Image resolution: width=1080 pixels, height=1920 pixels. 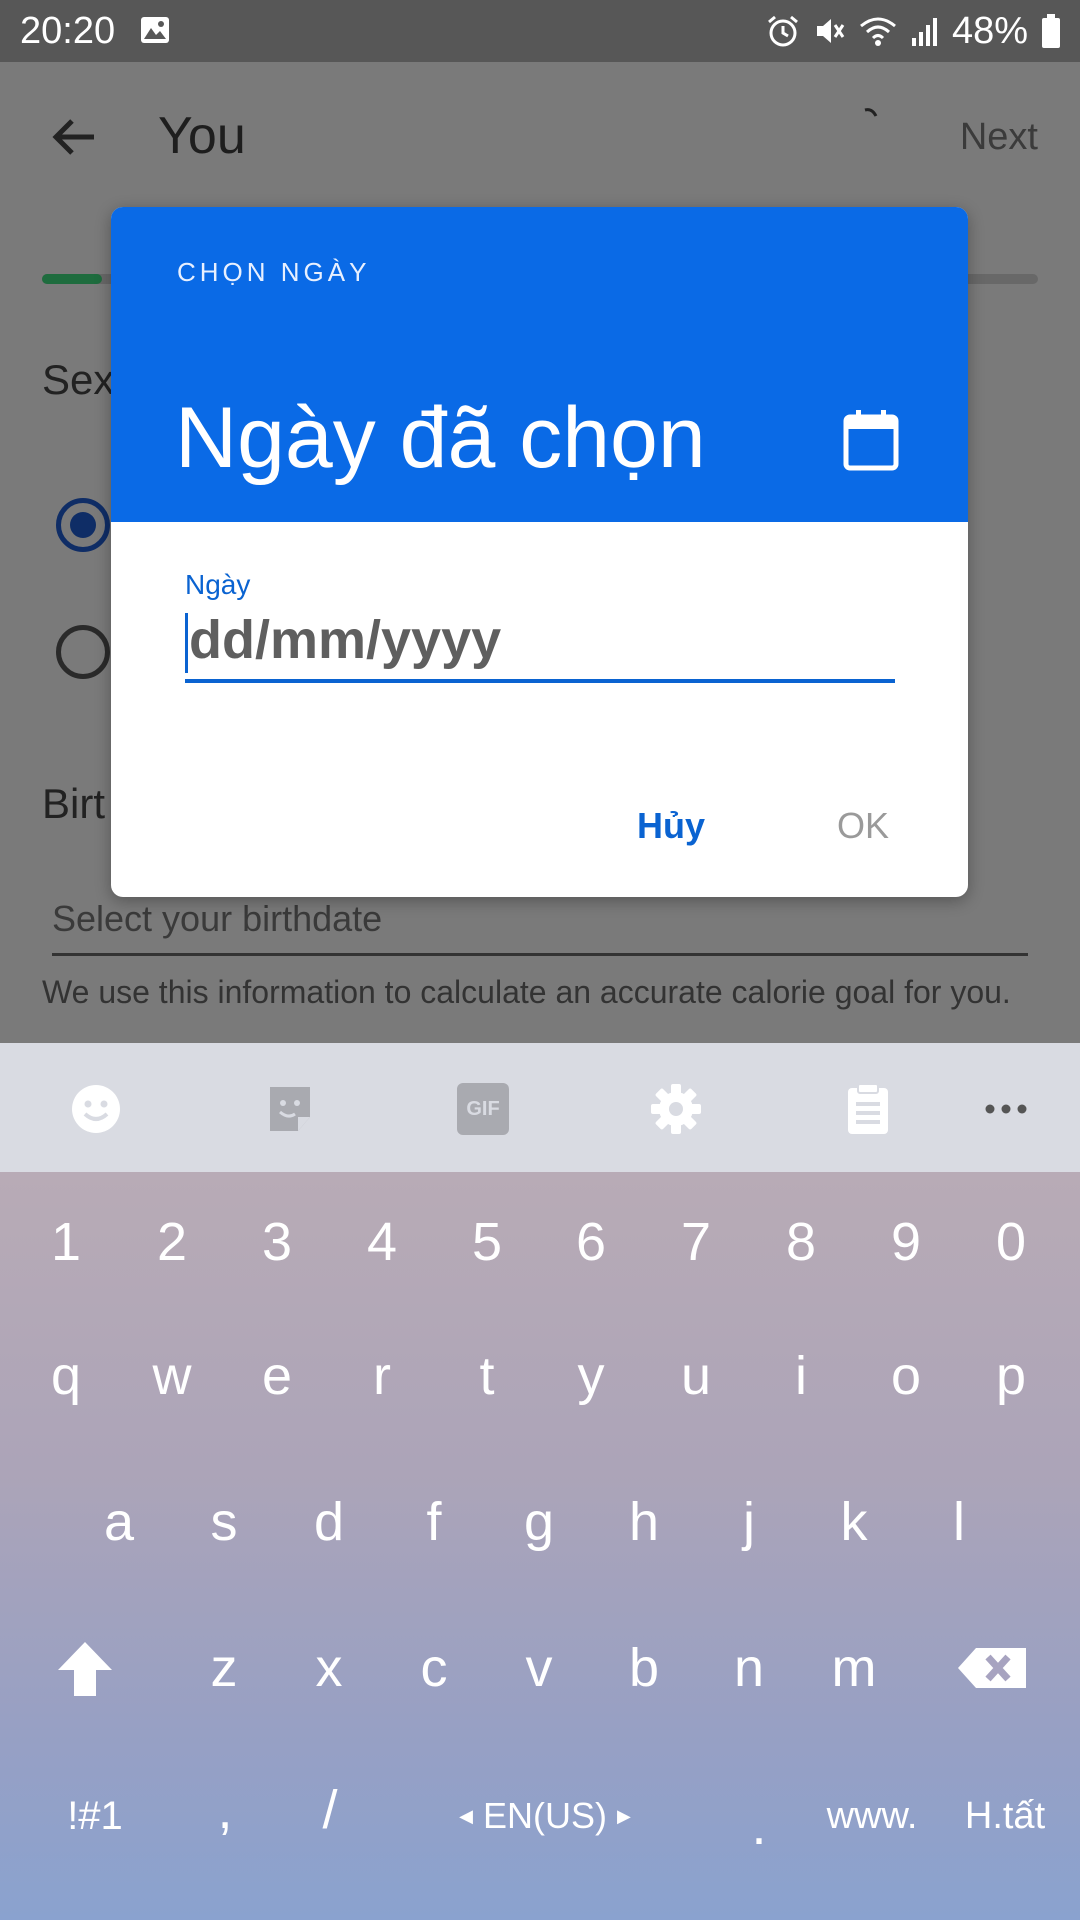 What do you see at coordinates (877, 31) in the screenshot?
I see `wifi-icon` at bounding box center [877, 31].